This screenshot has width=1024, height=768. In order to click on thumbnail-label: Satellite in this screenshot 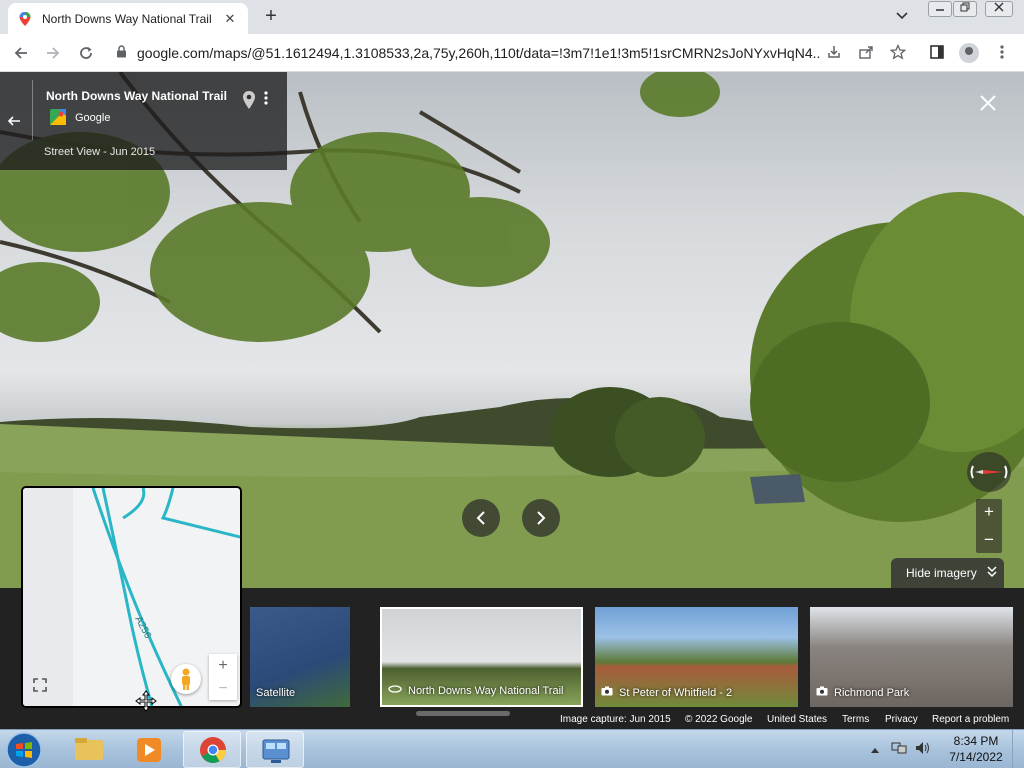, I will do `click(276, 693)`.